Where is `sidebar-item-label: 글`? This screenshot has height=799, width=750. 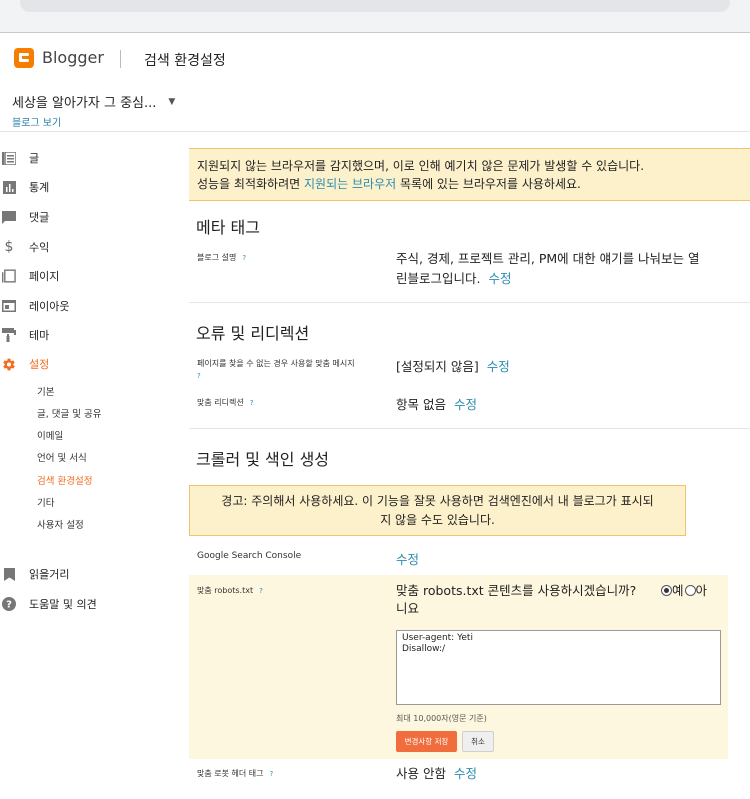
sidebar-item-label: 글 is located at coordinates (34, 158).